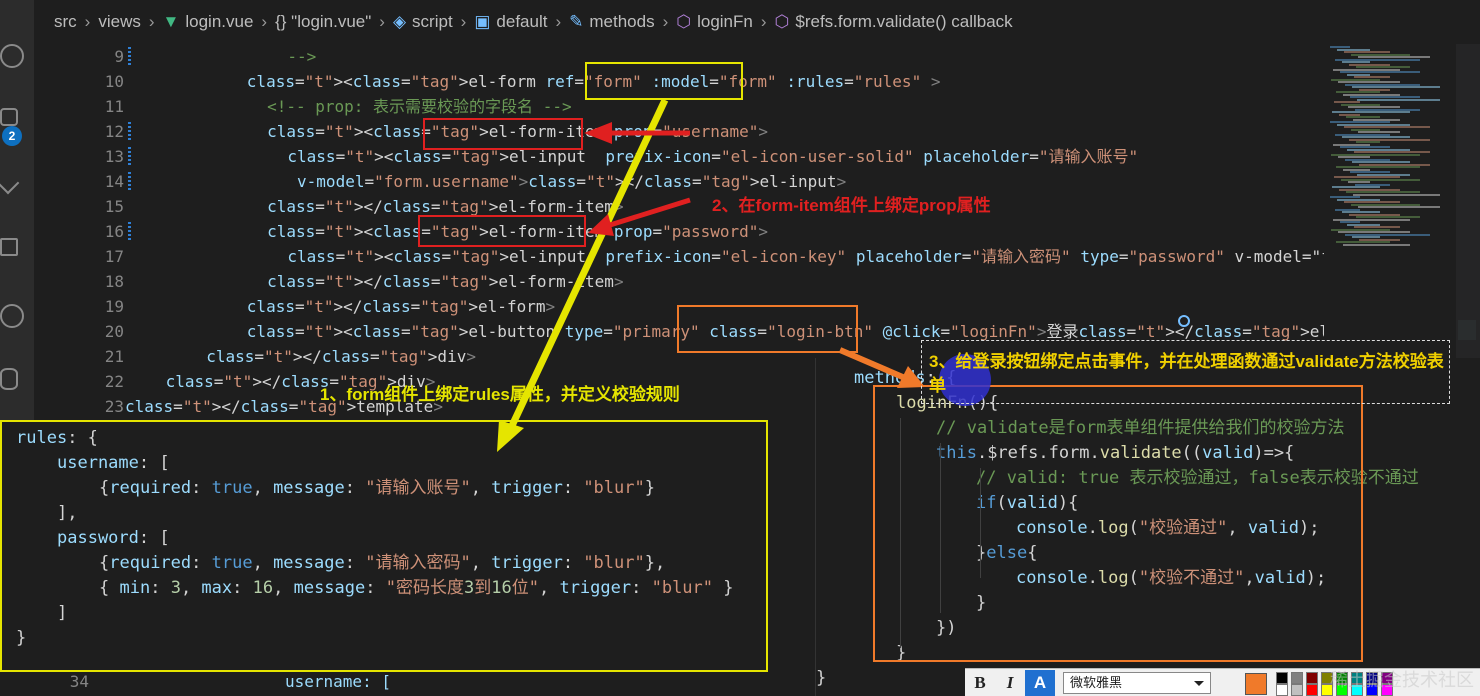 The width and height of the screenshot is (1480, 696). I want to click on note-2: 2、在form-item组件上绑定prop属性, so click(851, 205).